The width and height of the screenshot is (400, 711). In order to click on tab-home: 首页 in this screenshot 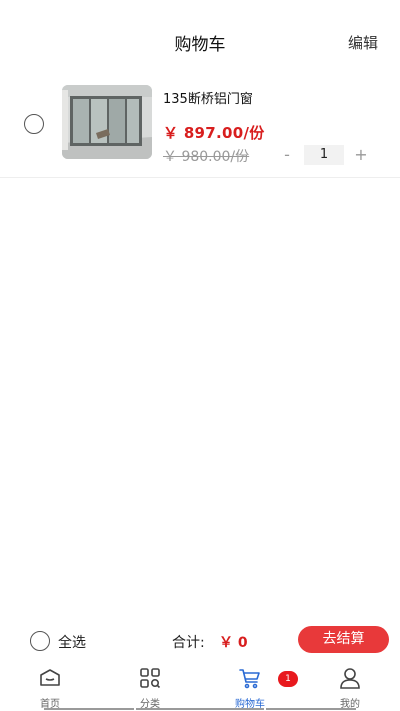, I will do `click(50, 686)`.